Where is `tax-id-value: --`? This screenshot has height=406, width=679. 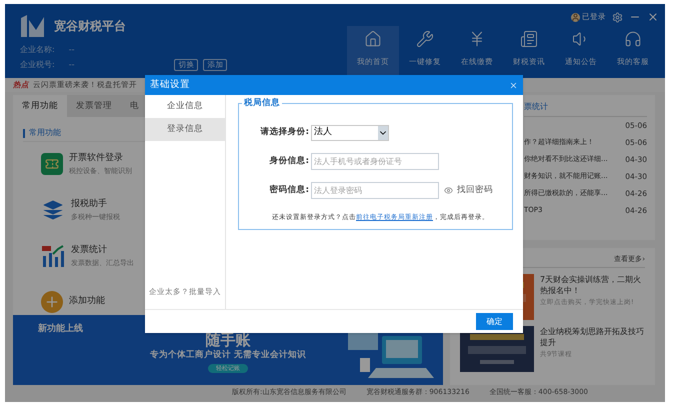
tax-id-value: -- is located at coordinates (71, 65).